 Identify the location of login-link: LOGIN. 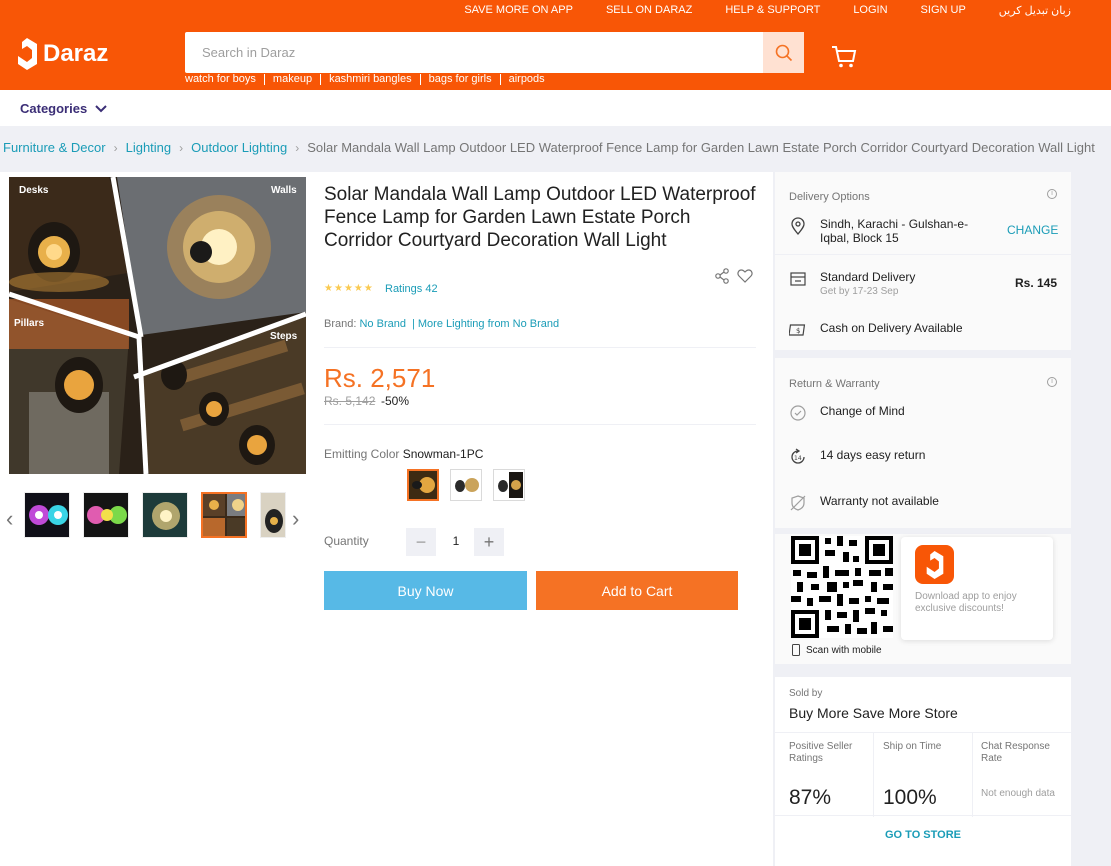
(870, 10).